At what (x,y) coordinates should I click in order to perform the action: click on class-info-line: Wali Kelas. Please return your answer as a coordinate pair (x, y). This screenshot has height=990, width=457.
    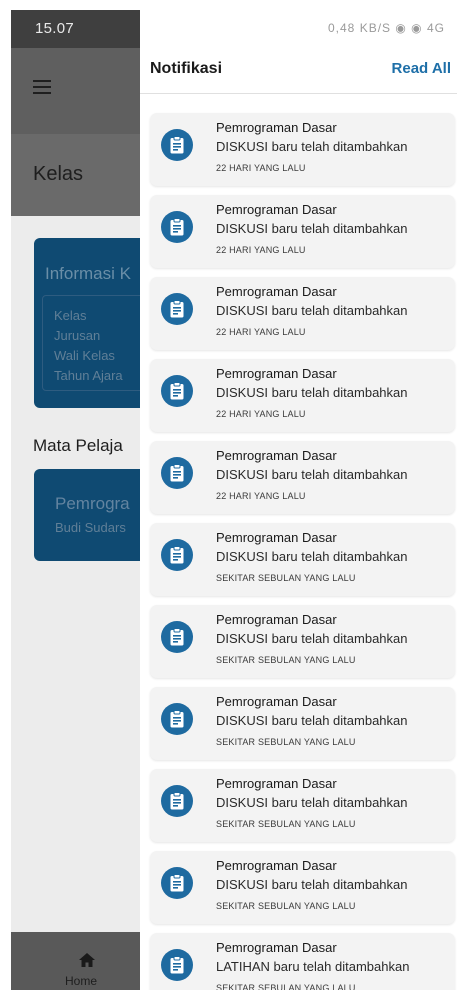
    Looking at the image, I should click on (84, 355).